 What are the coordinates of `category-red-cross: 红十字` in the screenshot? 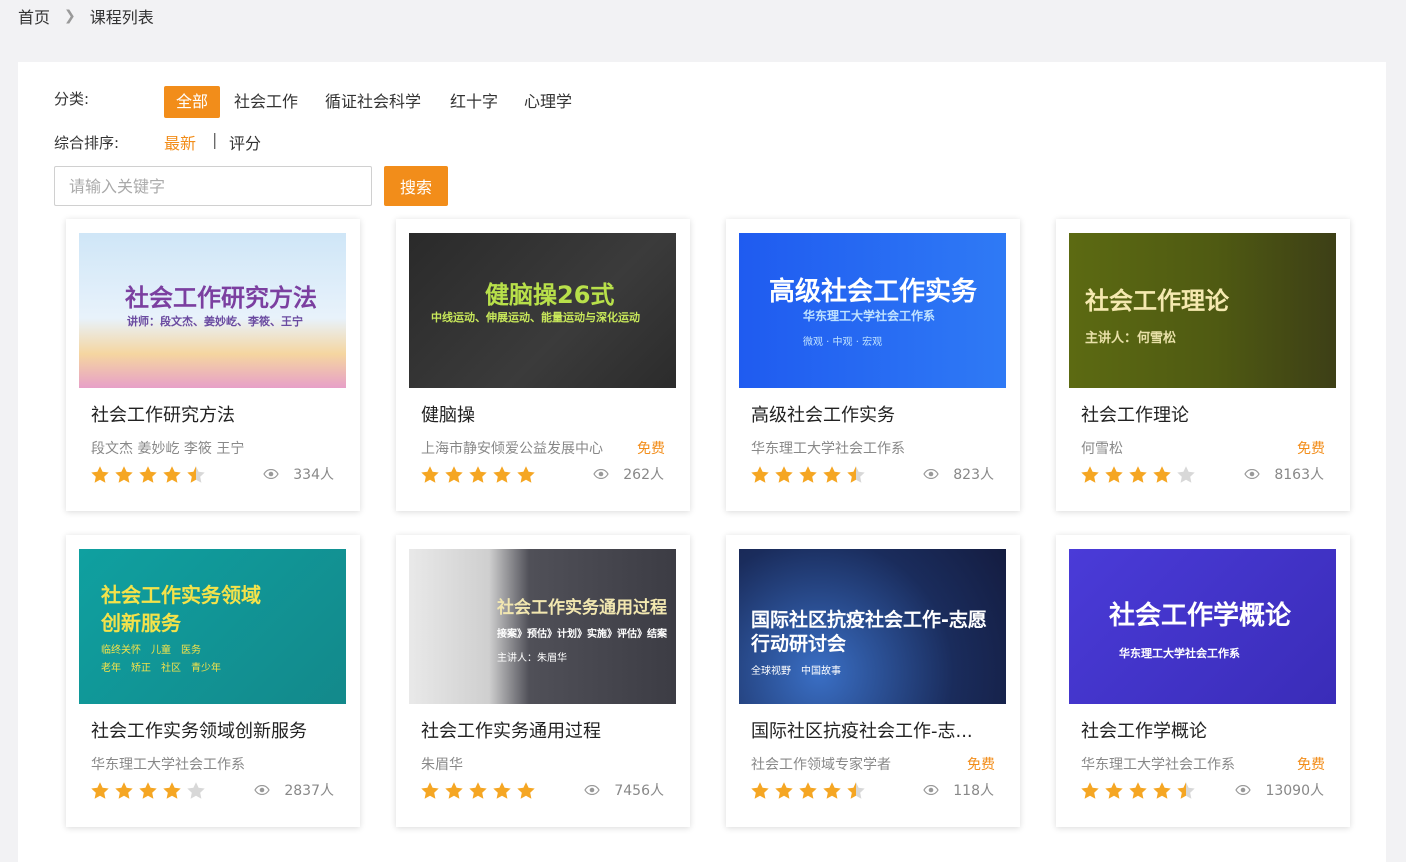 It's located at (474, 102).